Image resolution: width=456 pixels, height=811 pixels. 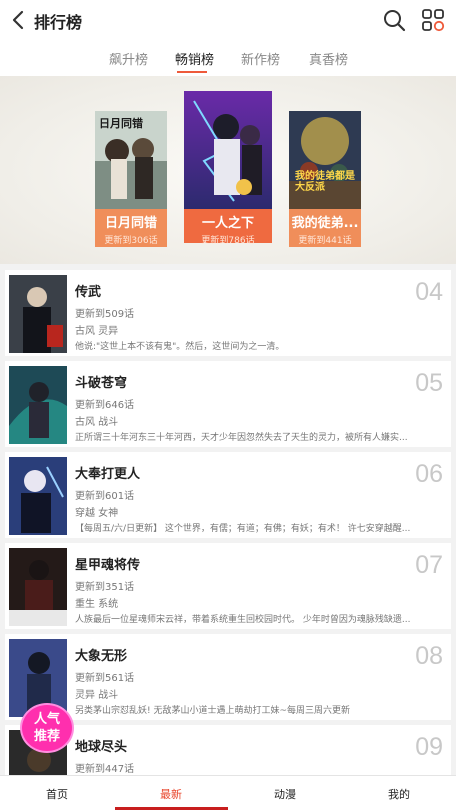 I want to click on rank-number: 06, so click(x=429, y=474).